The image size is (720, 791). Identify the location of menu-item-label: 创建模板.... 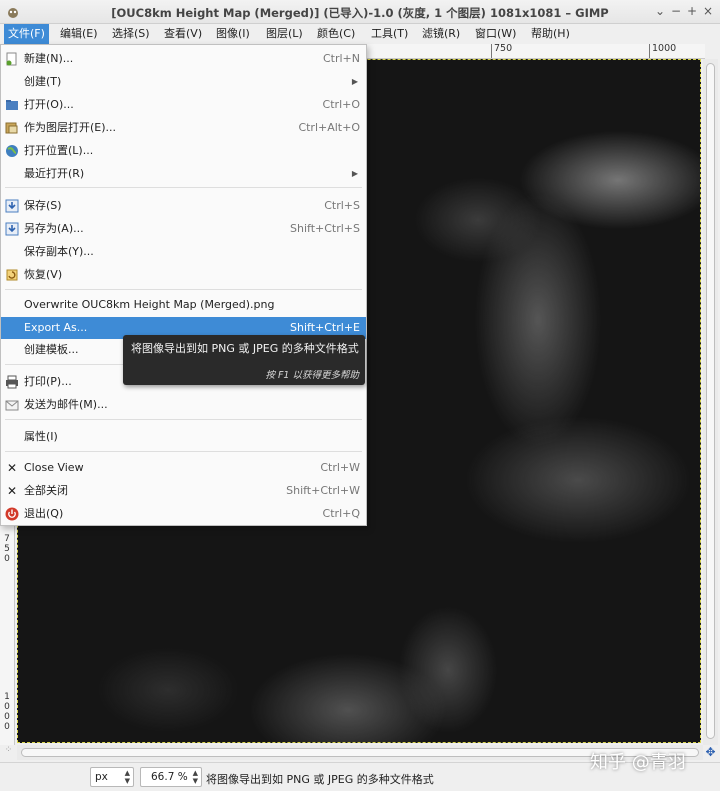
(51, 349).